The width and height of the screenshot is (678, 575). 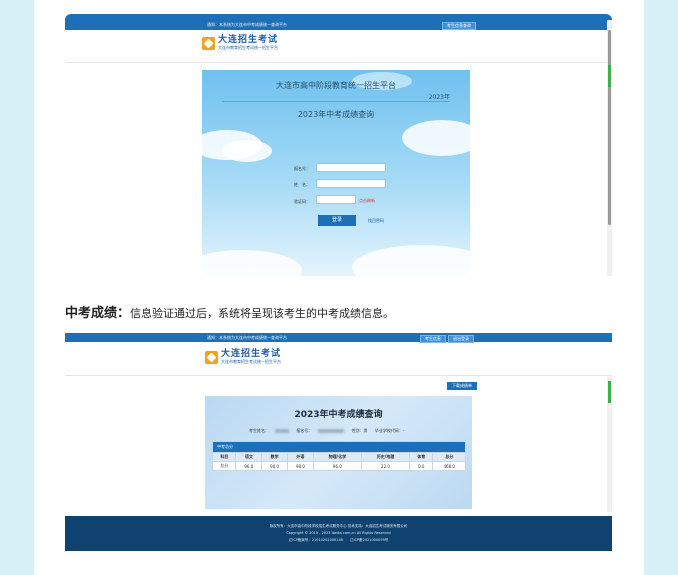 I want to click on name-label: 考生姓名：, so click(x=259, y=430).